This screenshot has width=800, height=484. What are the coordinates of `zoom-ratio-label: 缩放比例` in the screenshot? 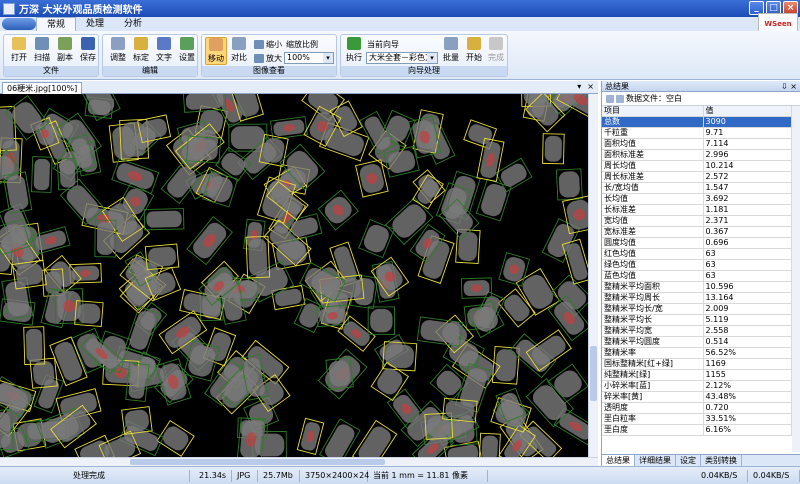 It's located at (302, 44).